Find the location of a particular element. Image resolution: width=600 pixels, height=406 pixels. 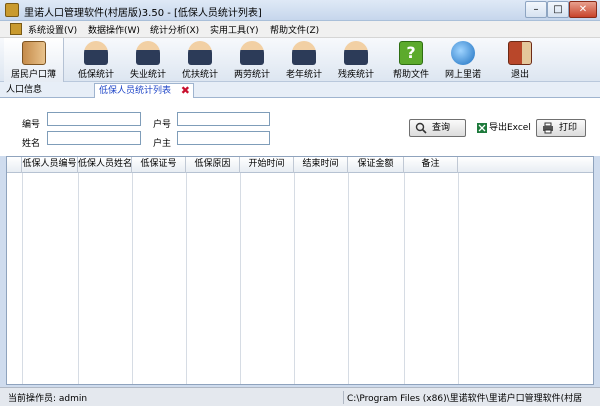

current-operator: 当前操作员: admin is located at coordinates (48, 399).